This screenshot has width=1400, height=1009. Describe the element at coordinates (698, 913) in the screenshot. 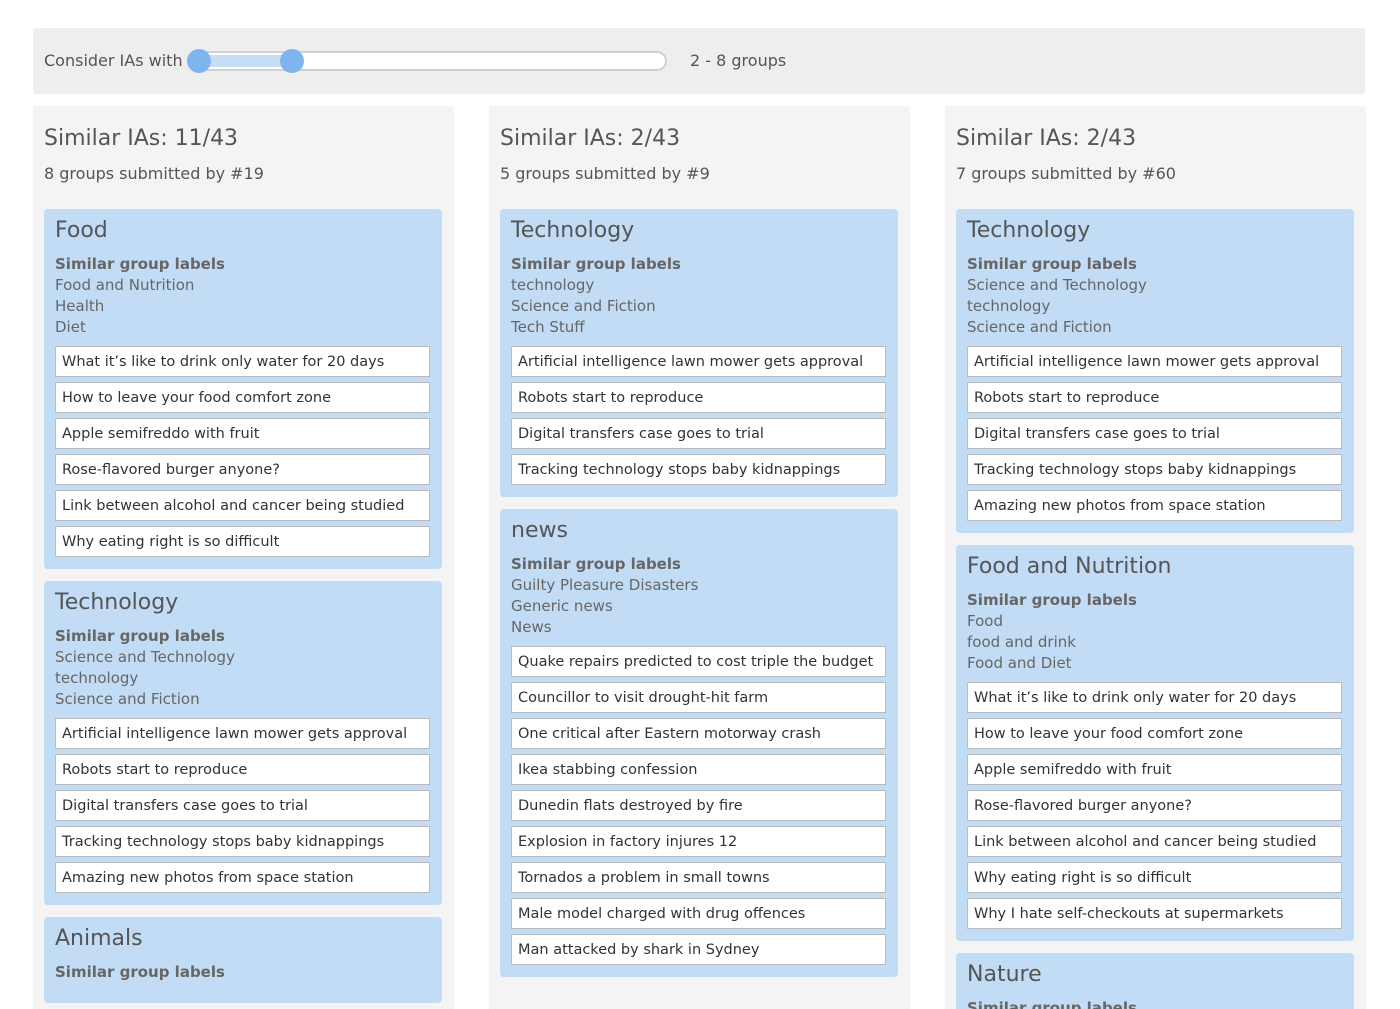

I see `headline-item: Male model charged with drug offences` at that location.